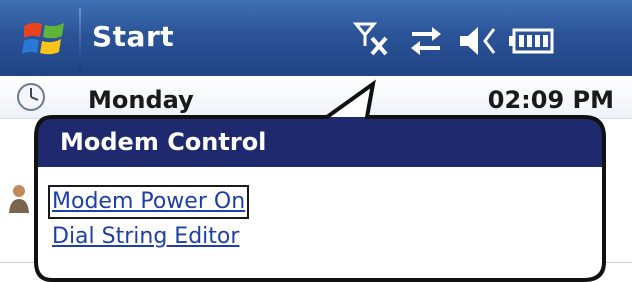  What do you see at coordinates (148, 202) in the screenshot?
I see `modem-power-on-link: Modem Power On` at bounding box center [148, 202].